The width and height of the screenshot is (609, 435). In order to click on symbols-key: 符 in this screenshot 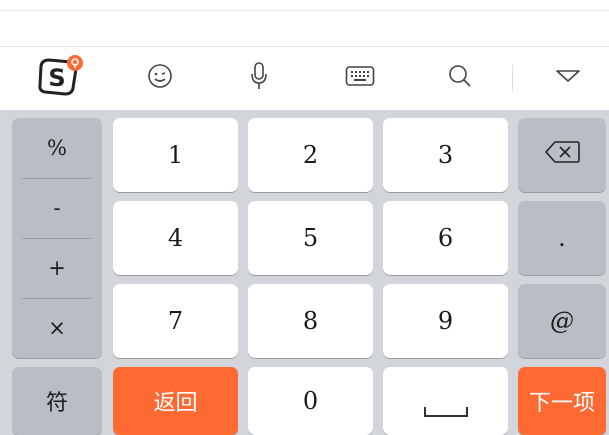, I will do `click(57, 401)`.